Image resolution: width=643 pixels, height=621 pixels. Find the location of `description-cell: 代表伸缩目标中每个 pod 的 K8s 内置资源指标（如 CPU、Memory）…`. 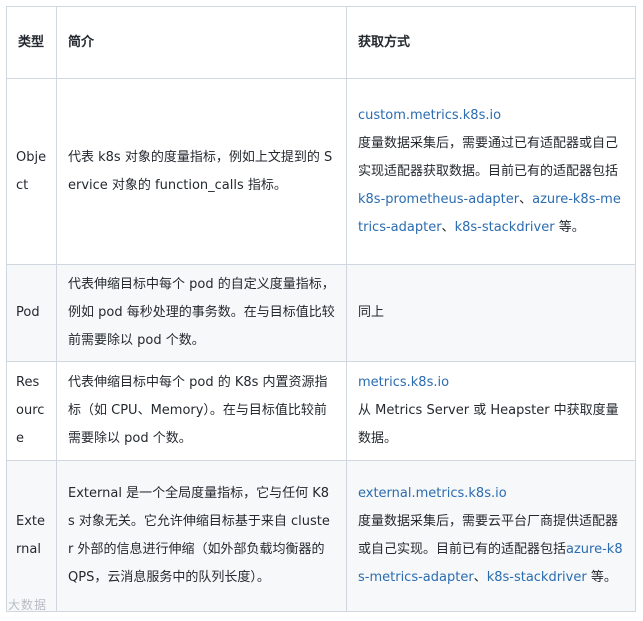

description-cell: 代表伸缩目标中每个 pod 的 K8s 内置资源指标（如 CPU、Memory）… is located at coordinates (201, 411).